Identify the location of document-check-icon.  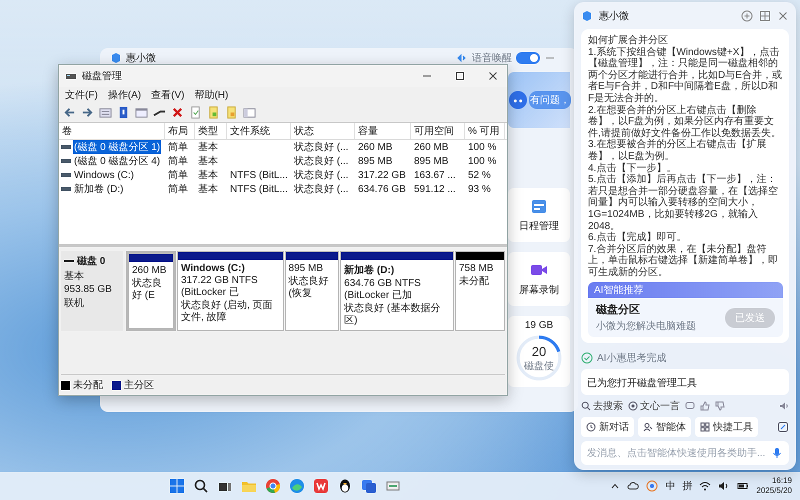
(195, 112).